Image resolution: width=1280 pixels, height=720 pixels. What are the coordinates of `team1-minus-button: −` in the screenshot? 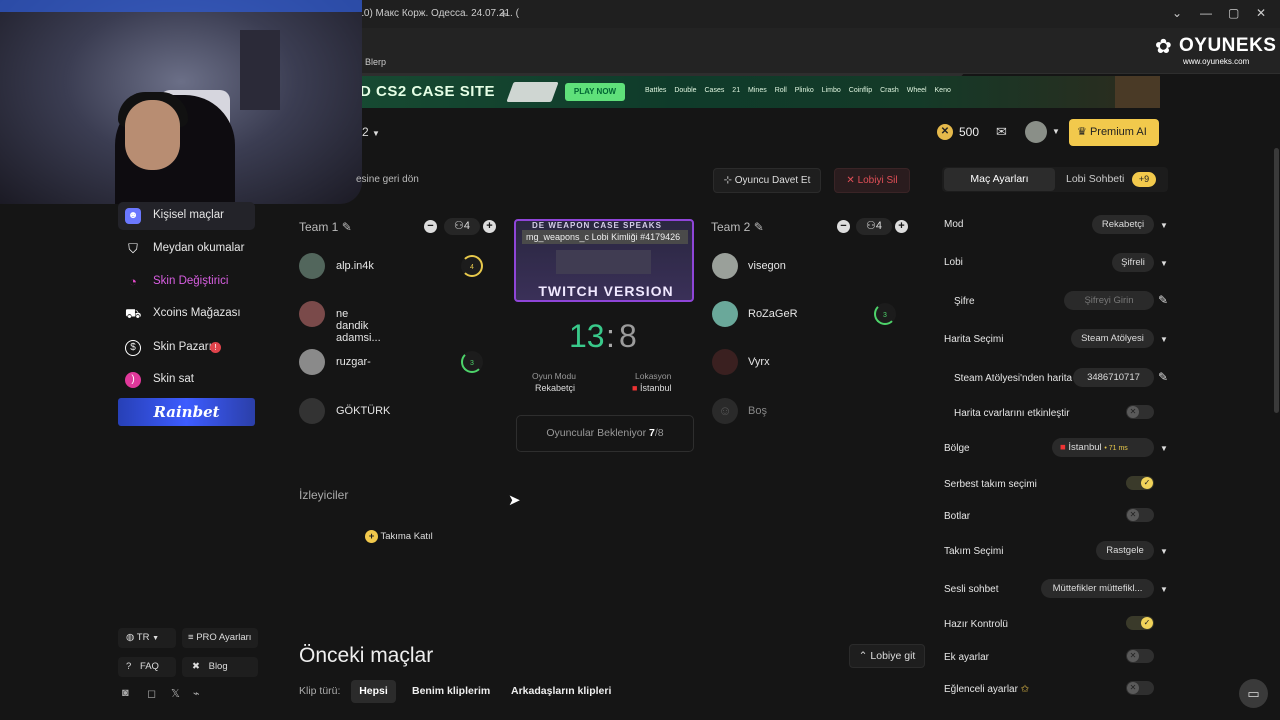 It's located at (430, 226).